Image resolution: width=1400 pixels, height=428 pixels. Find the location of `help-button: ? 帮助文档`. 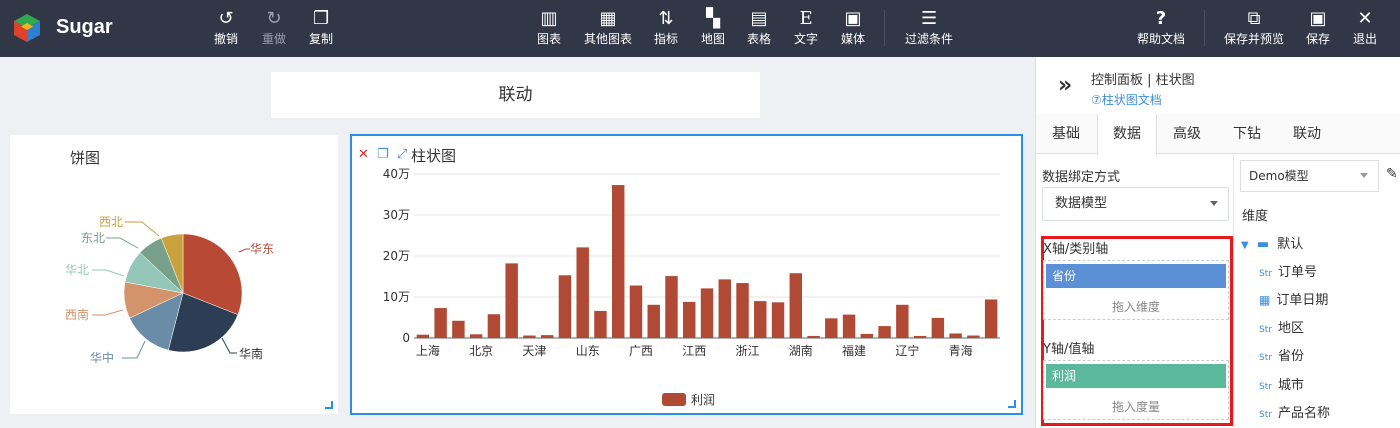

help-button: ? 帮助文档 is located at coordinates (1161, 27).